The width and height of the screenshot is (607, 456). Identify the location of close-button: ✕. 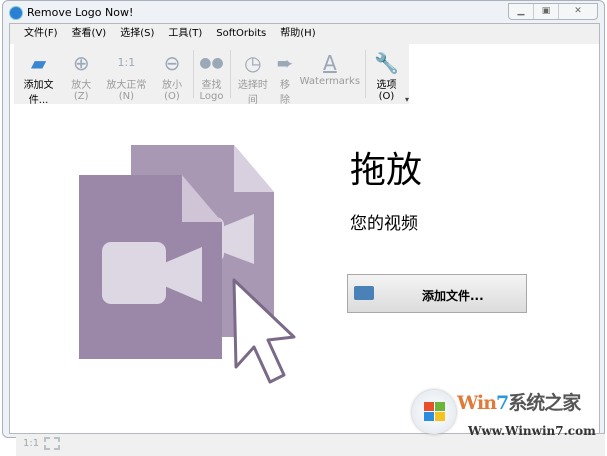
(578, 11).